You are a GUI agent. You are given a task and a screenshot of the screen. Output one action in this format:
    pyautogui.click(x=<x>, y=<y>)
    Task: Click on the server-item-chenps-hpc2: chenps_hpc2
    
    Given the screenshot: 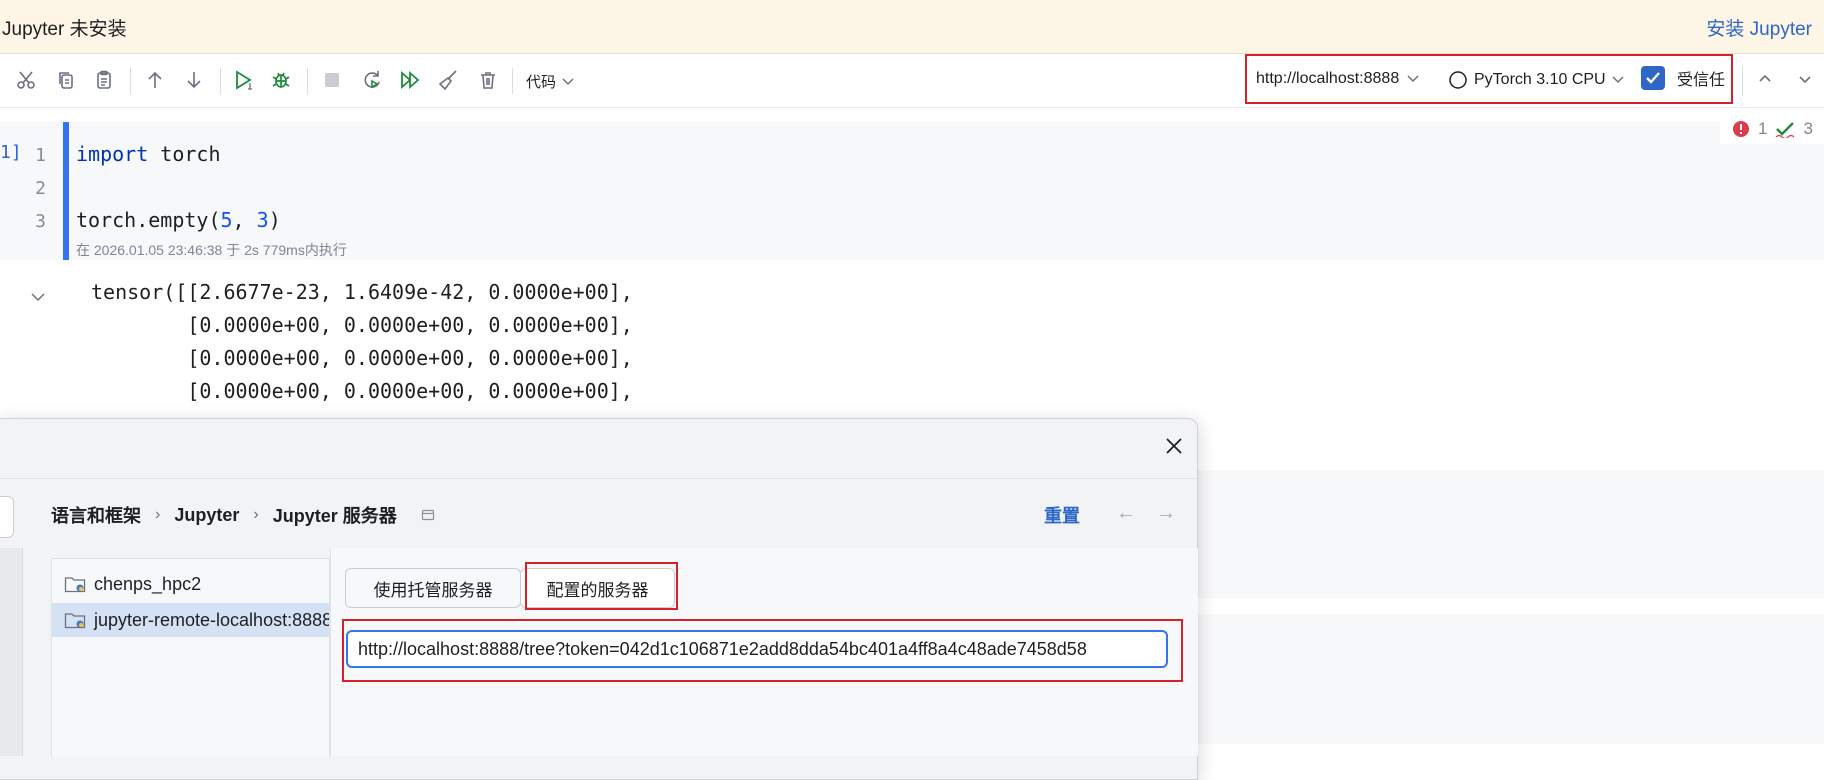 What is the action you would take?
    pyautogui.click(x=190, y=584)
    